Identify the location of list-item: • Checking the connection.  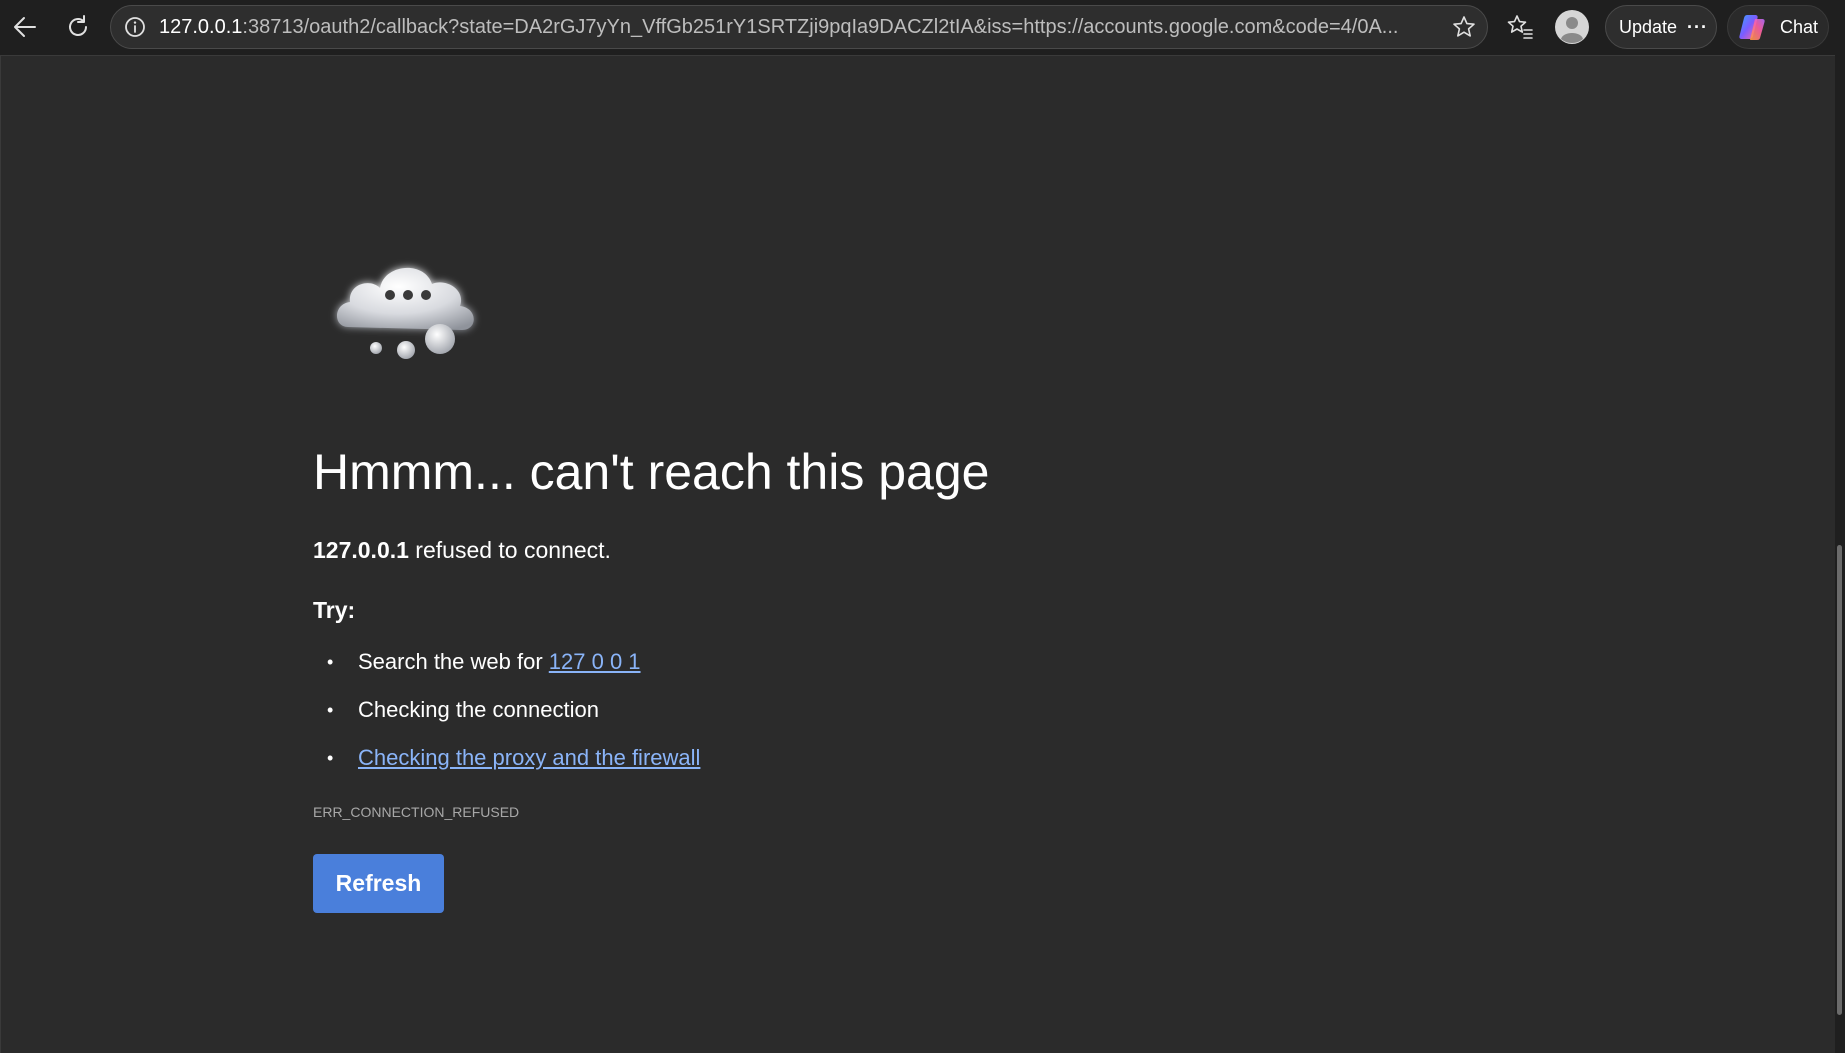
(506, 716).